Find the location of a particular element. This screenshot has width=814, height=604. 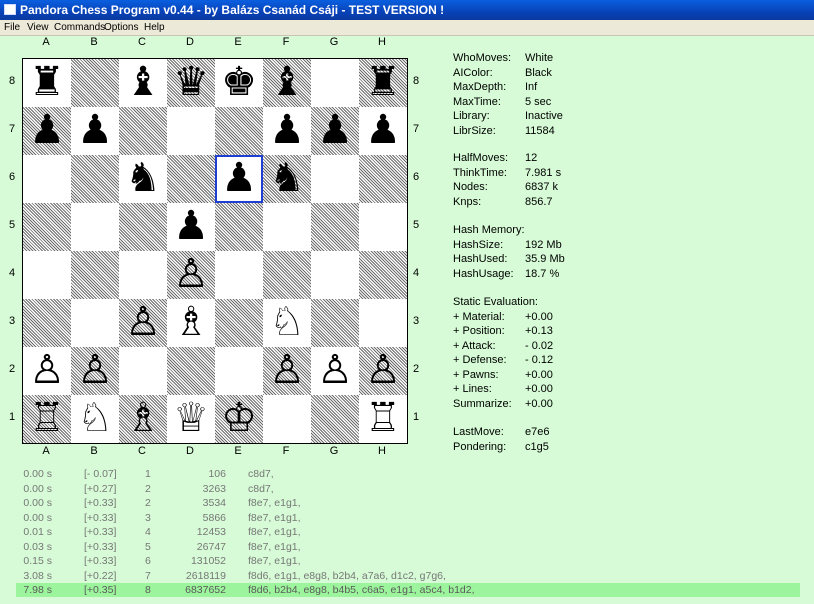

square-d5: ♟ is located at coordinates (191, 227).